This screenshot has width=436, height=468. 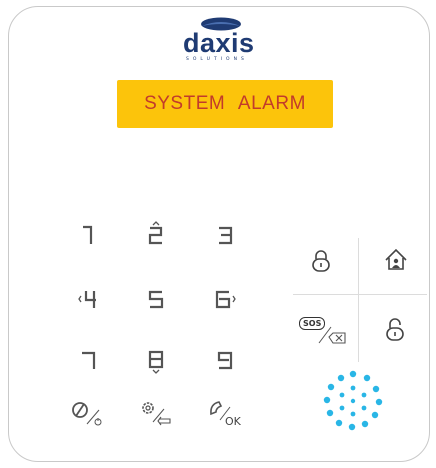 I want to click on call-ok-key: OK, so click(x=226, y=413).